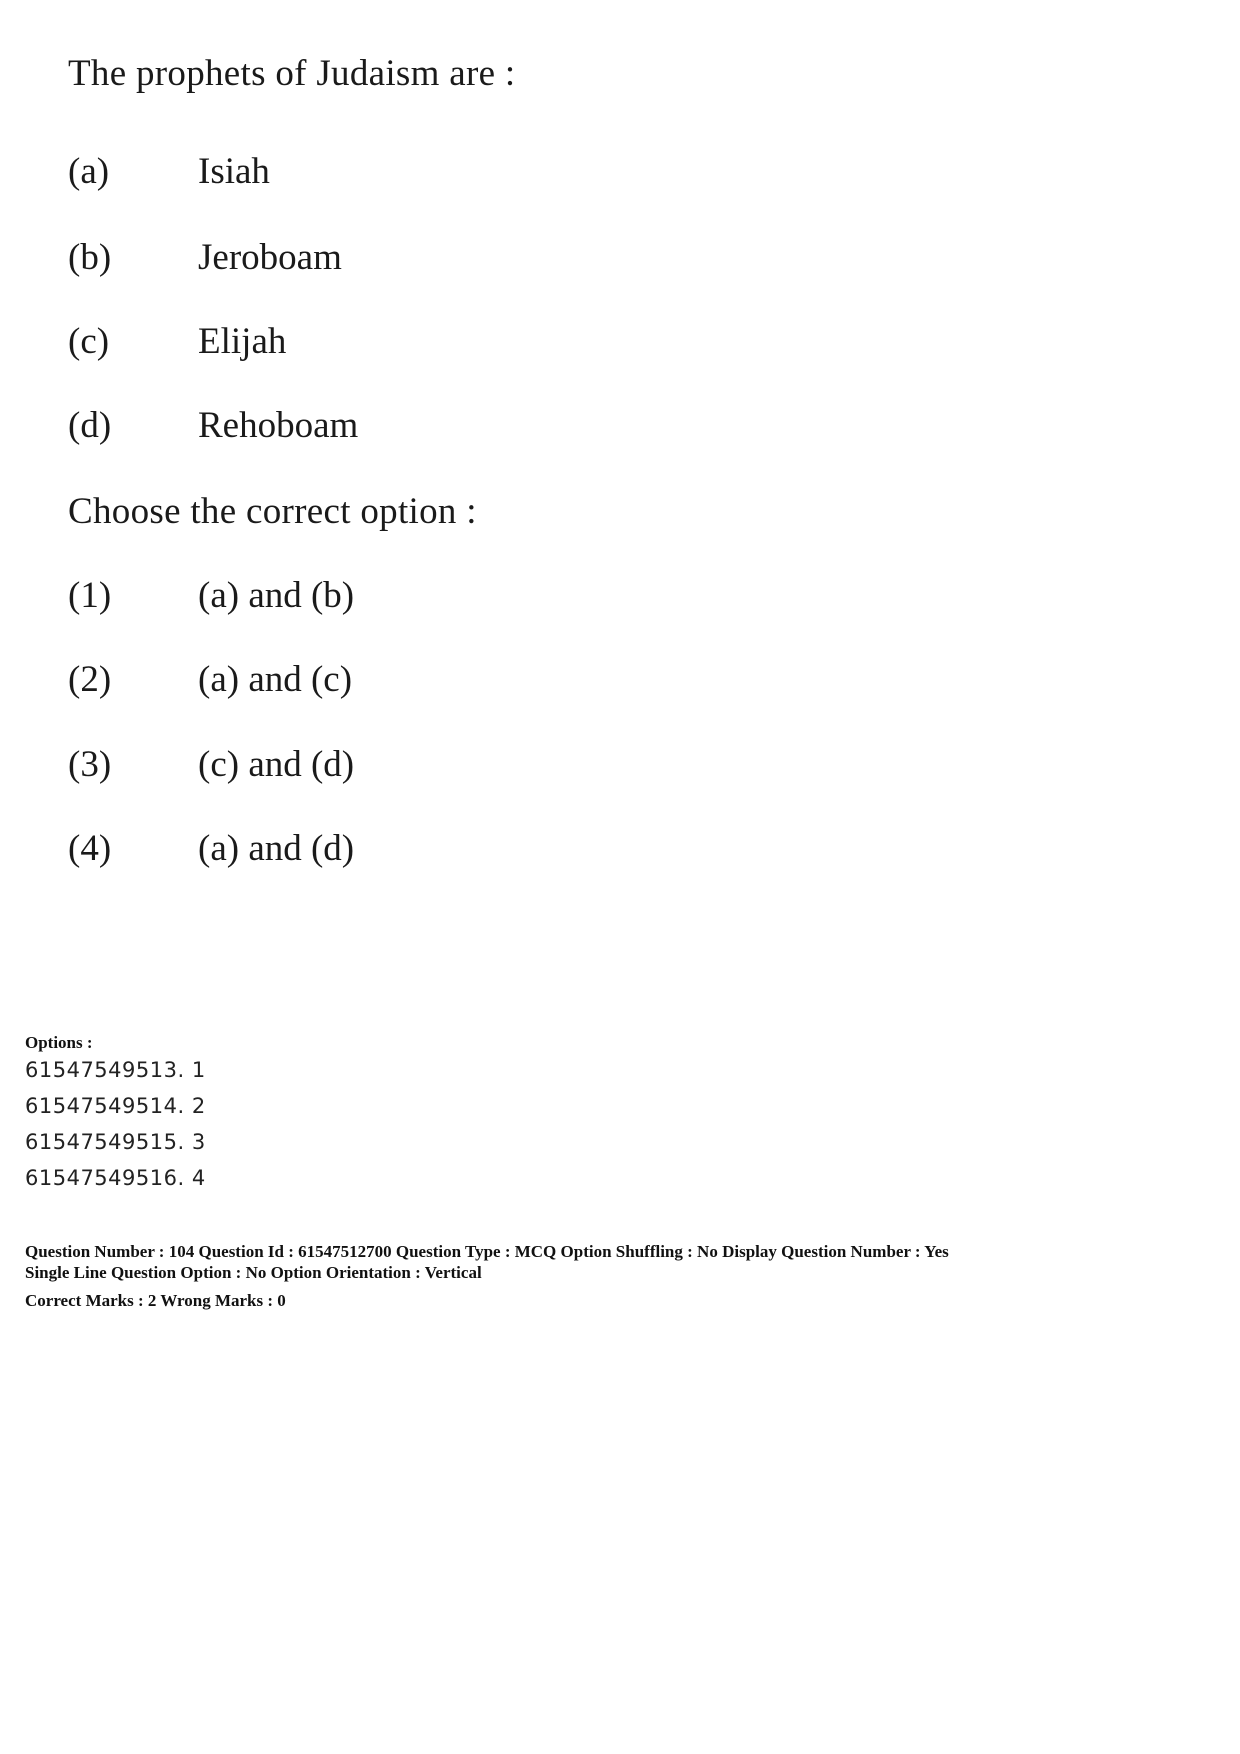  I want to click on question-item-b: (b) Jeroboam, so click(205, 257).